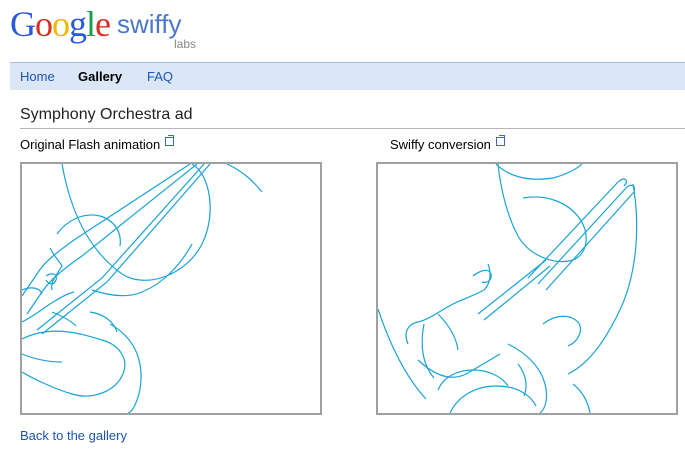  What do you see at coordinates (90, 144) in the screenshot?
I see `original-animation-label-text: Original Flash animation` at bounding box center [90, 144].